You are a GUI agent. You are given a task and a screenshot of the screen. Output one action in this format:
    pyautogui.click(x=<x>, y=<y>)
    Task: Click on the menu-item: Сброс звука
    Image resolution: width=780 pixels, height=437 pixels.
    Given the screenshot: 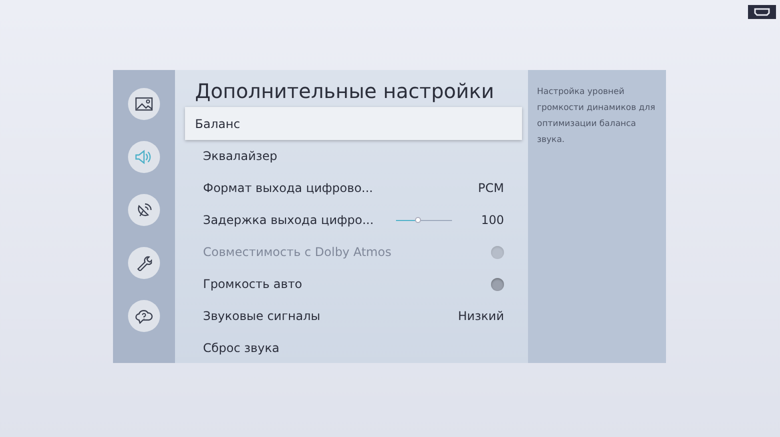 What is the action you would take?
    pyautogui.click(x=353, y=347)
    